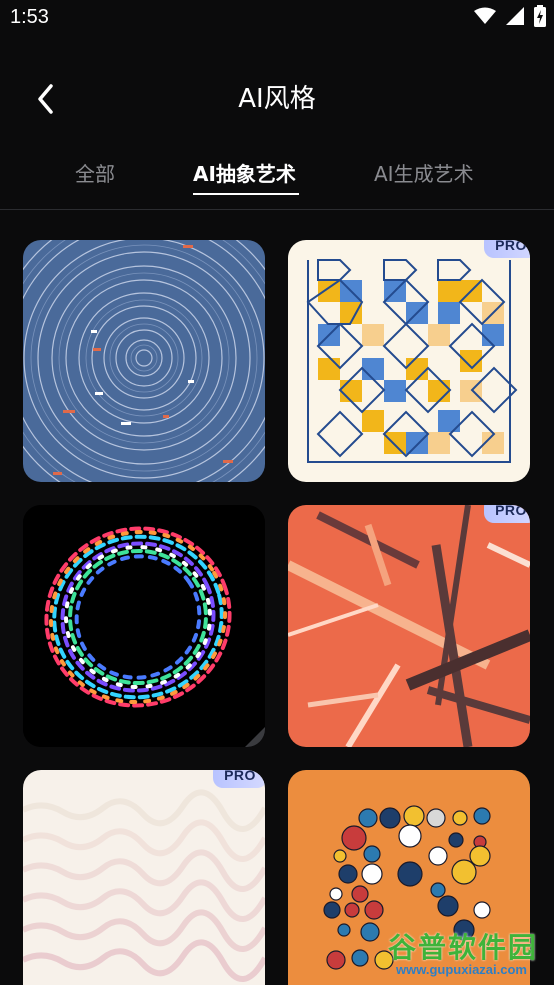 Image resolution: width=554 pixels, height=985 pixels. What do you see at coordinates (485, 18) in the screenshot?
I see `wifi-icon` at bounding box center [485, 18].